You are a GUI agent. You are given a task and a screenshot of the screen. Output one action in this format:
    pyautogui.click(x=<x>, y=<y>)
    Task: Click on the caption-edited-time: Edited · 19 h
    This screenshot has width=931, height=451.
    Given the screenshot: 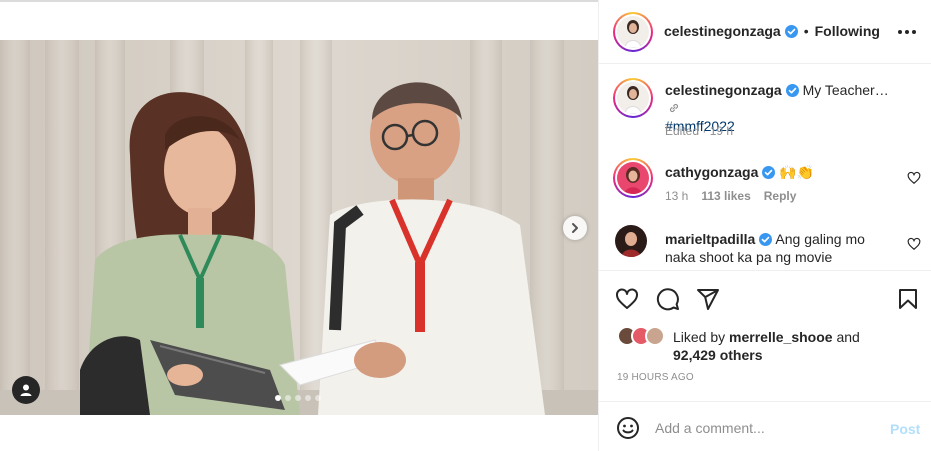 What is the action you would take?
    pyautogui.click(x=699, y=131)
    